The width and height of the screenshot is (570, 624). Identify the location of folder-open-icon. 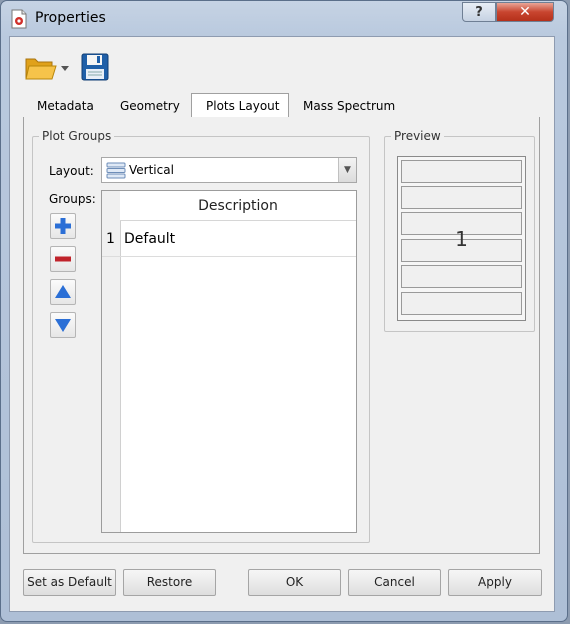
(47, 69).